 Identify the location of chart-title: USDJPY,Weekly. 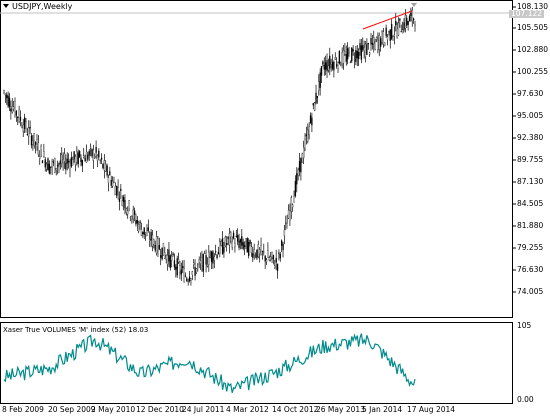
(37, 6).